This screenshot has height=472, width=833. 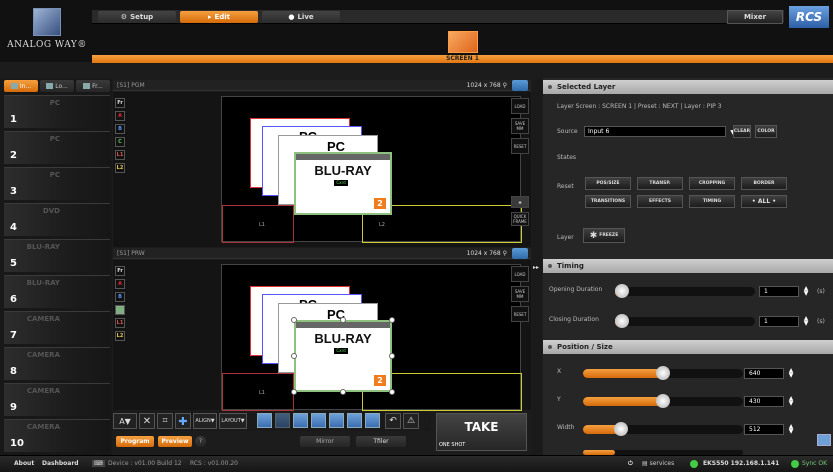 What do you see at coordinates (381, 441) in the screenshot?
I see `tbar-button: Tfiler` at bounding box center [381, 441].